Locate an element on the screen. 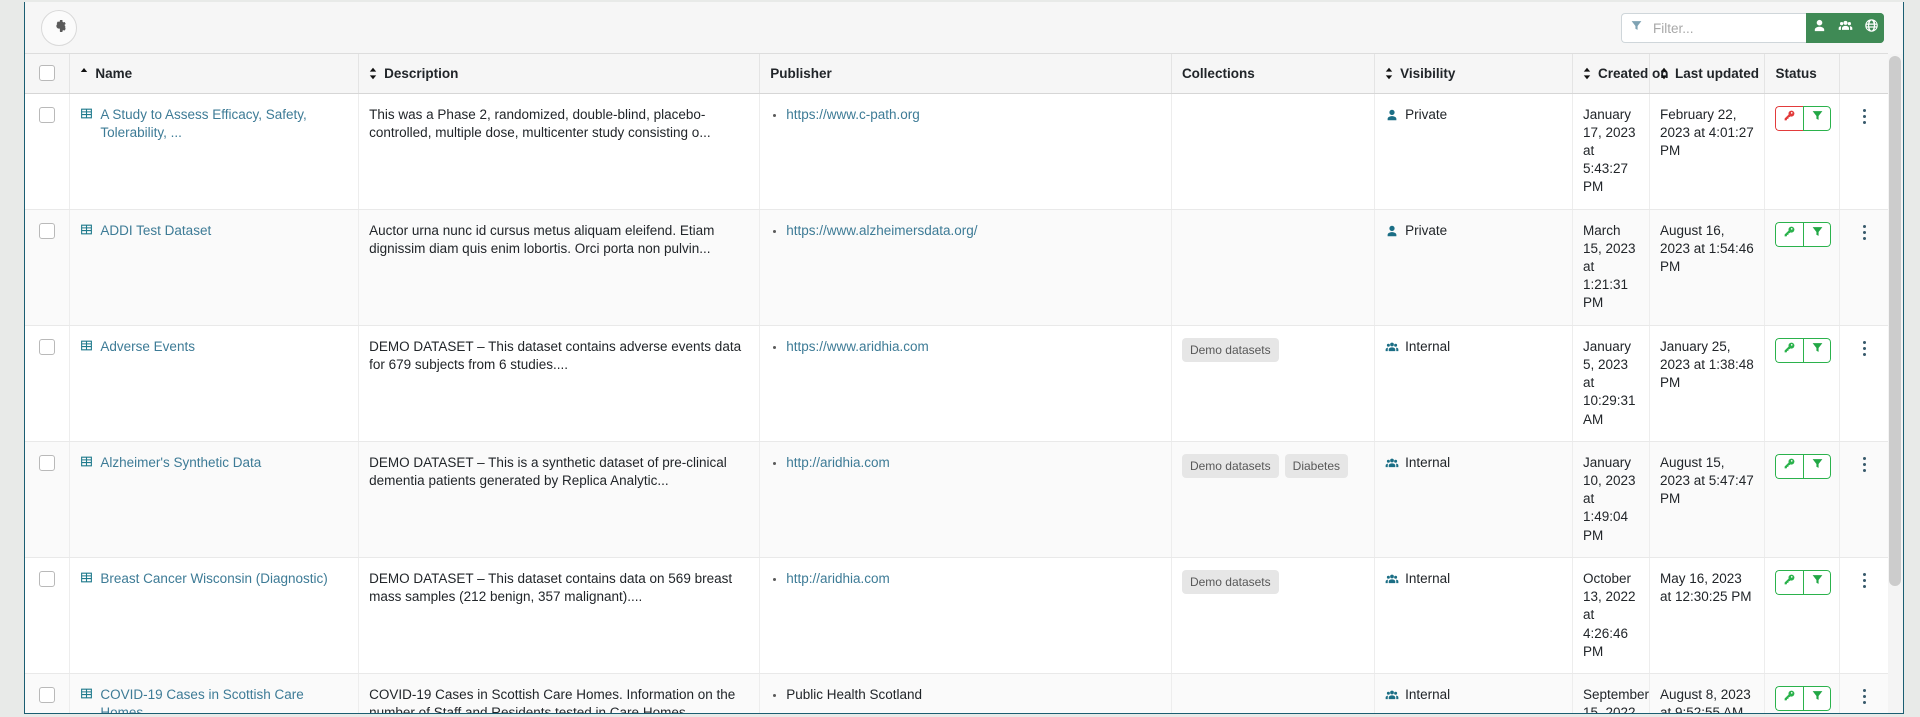 The image size is (1920, 717). status-badge is located at coordinates (1803, 466).